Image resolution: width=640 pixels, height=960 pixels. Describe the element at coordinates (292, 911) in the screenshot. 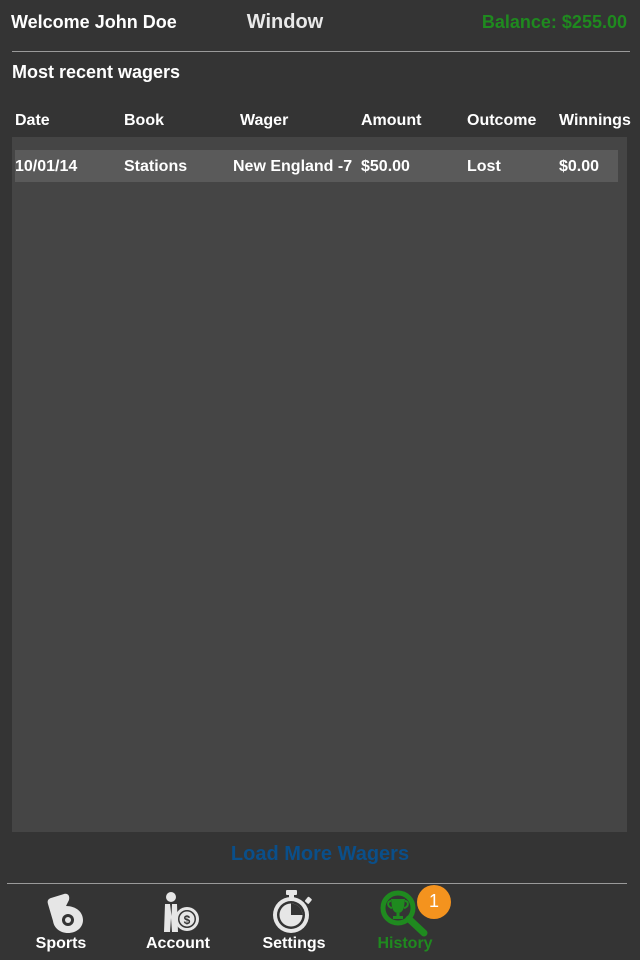

I see `stopwatch-icon` at that location.